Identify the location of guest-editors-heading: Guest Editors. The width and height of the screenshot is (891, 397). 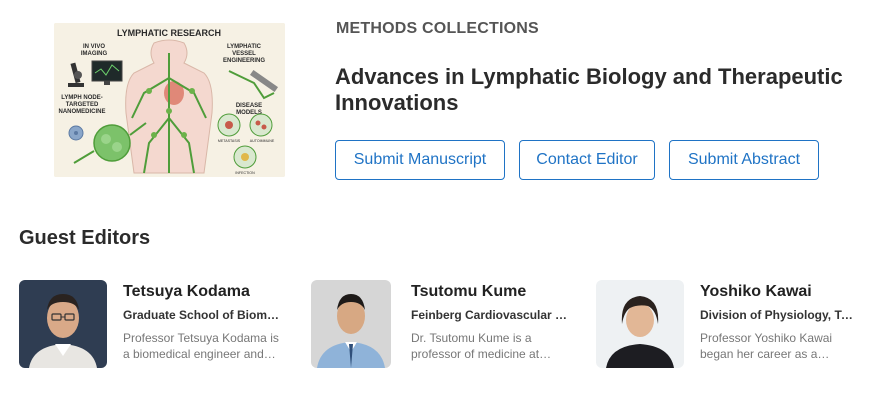
(85, 238).